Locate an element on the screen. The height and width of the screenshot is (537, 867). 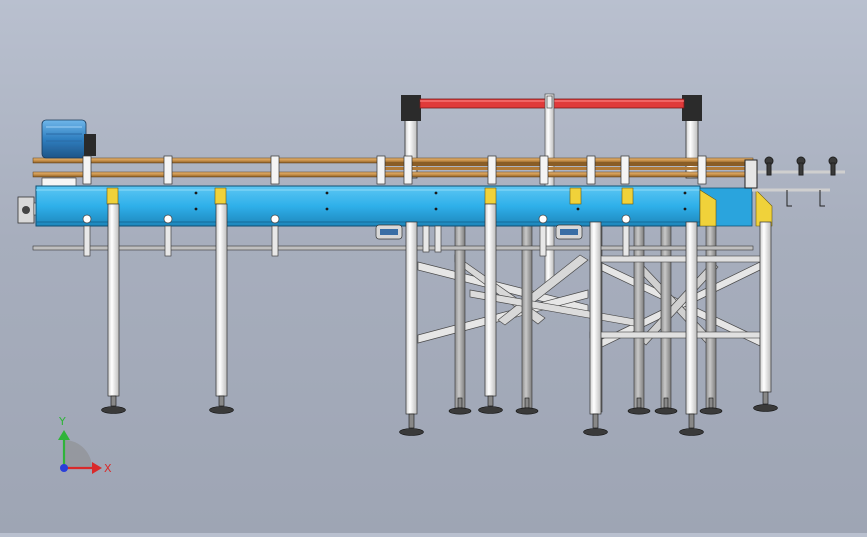
axis-triad-icon: Y X is located at coordinates (85, 445).